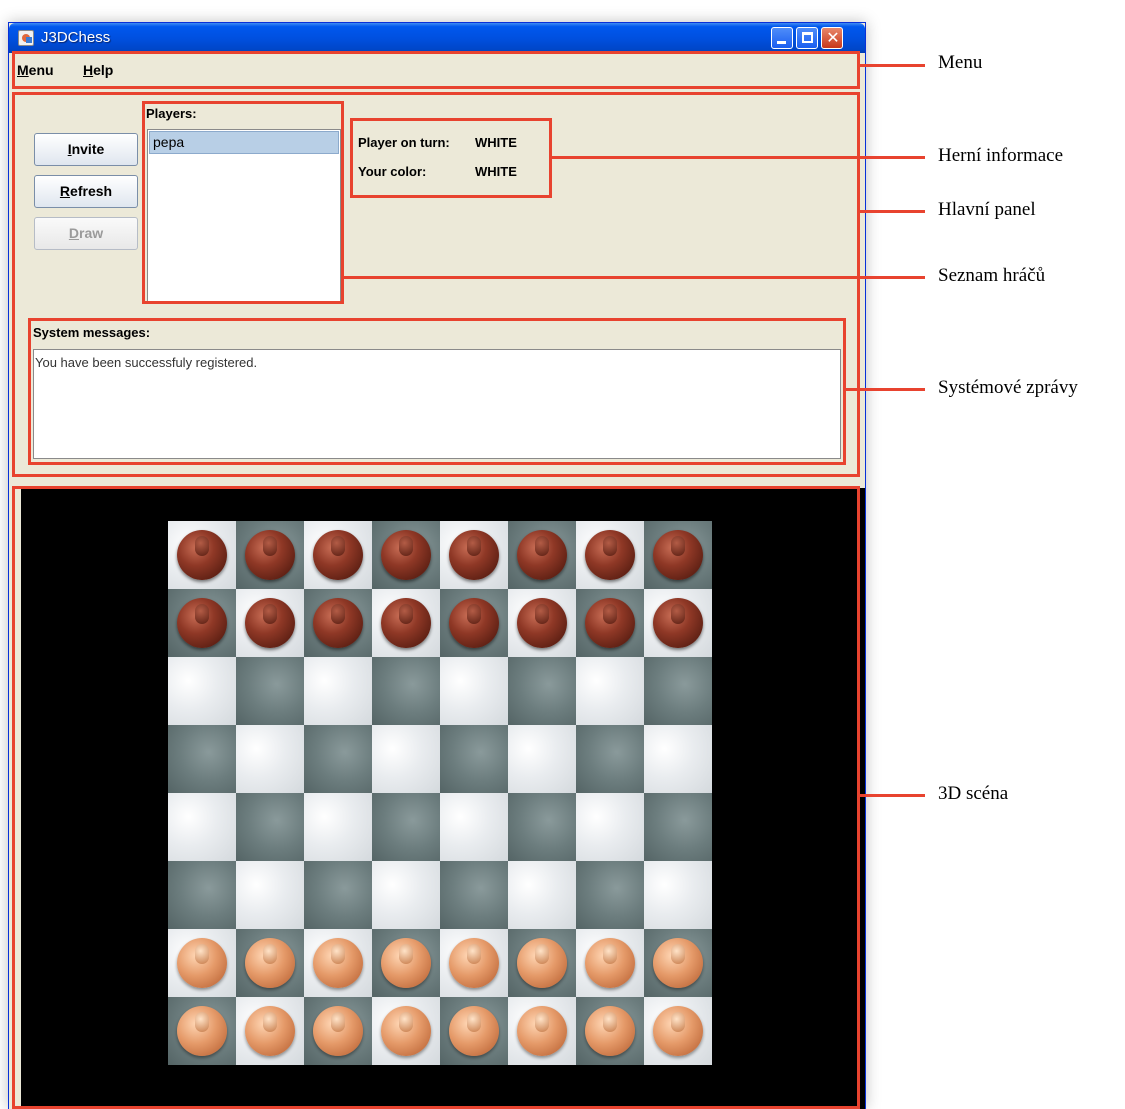  What do you see at coordinates (26, 38) in the screenshot?
I see `java-app-icon` at bounding box center [26, 38].